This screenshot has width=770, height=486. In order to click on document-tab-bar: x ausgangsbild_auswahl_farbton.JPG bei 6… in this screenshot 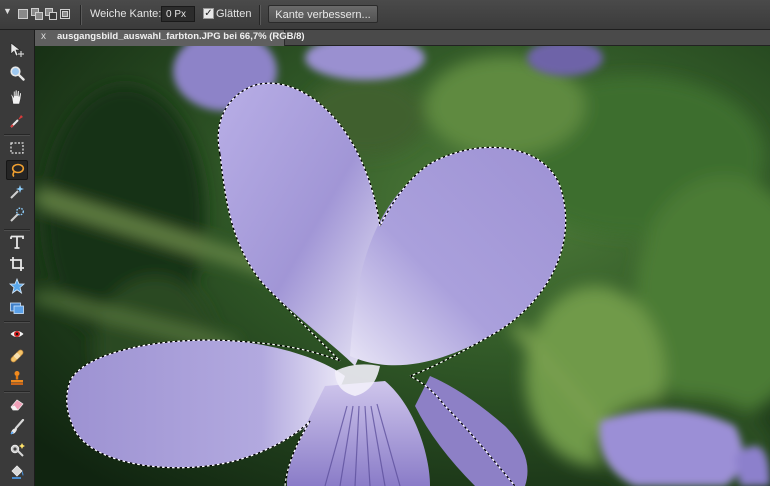, I will do `click(402, 38)`.